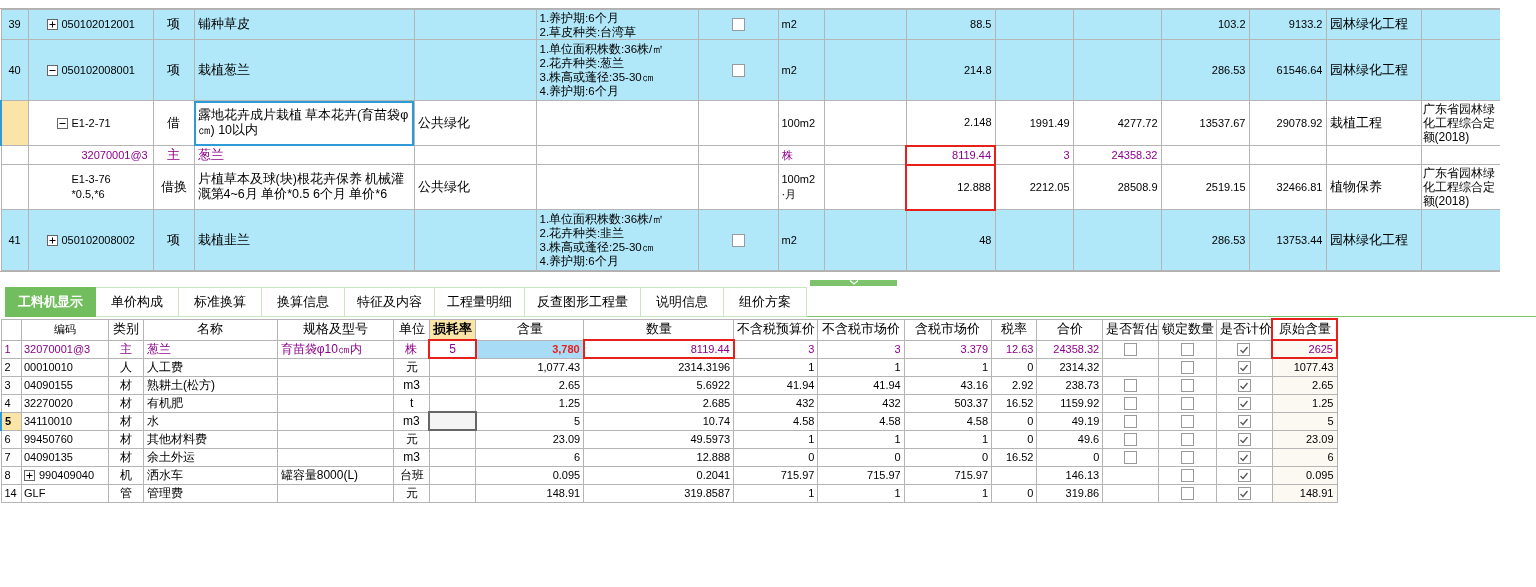 This screenshot has width=1536, height=587. What do you see at coordinates (303, 302) in the screenshot?
I see `tab: 换算信息` at bounding box center [303, 302].